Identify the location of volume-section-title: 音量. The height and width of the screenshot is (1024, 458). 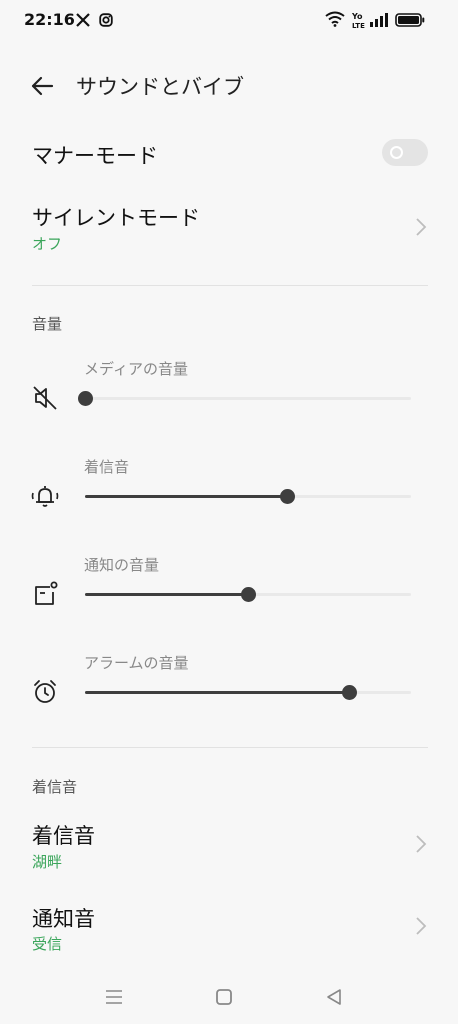
(47, 324).